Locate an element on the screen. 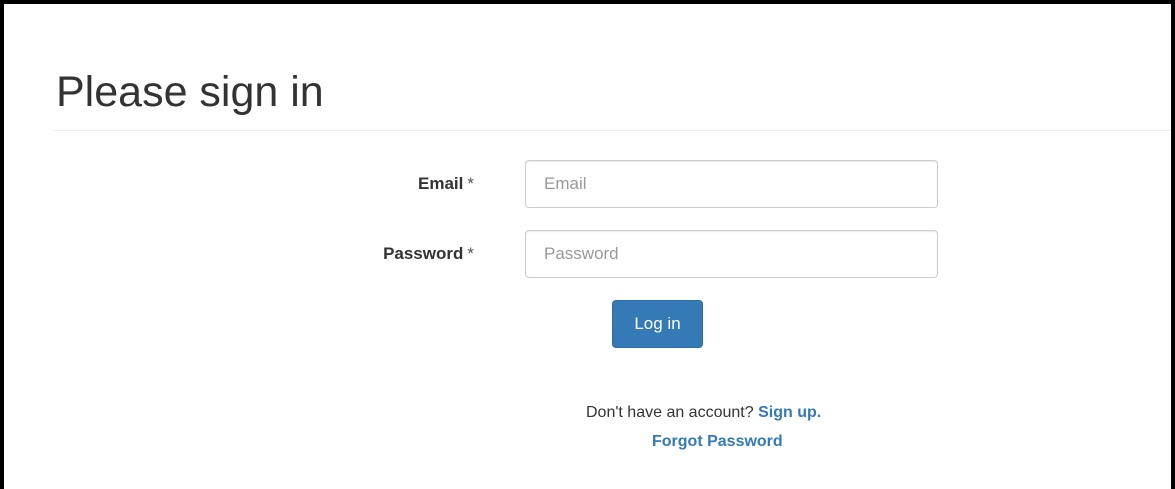 This screenshot has width=1175, height=489. password-label-text: Password is located at coordinates (423, 253).